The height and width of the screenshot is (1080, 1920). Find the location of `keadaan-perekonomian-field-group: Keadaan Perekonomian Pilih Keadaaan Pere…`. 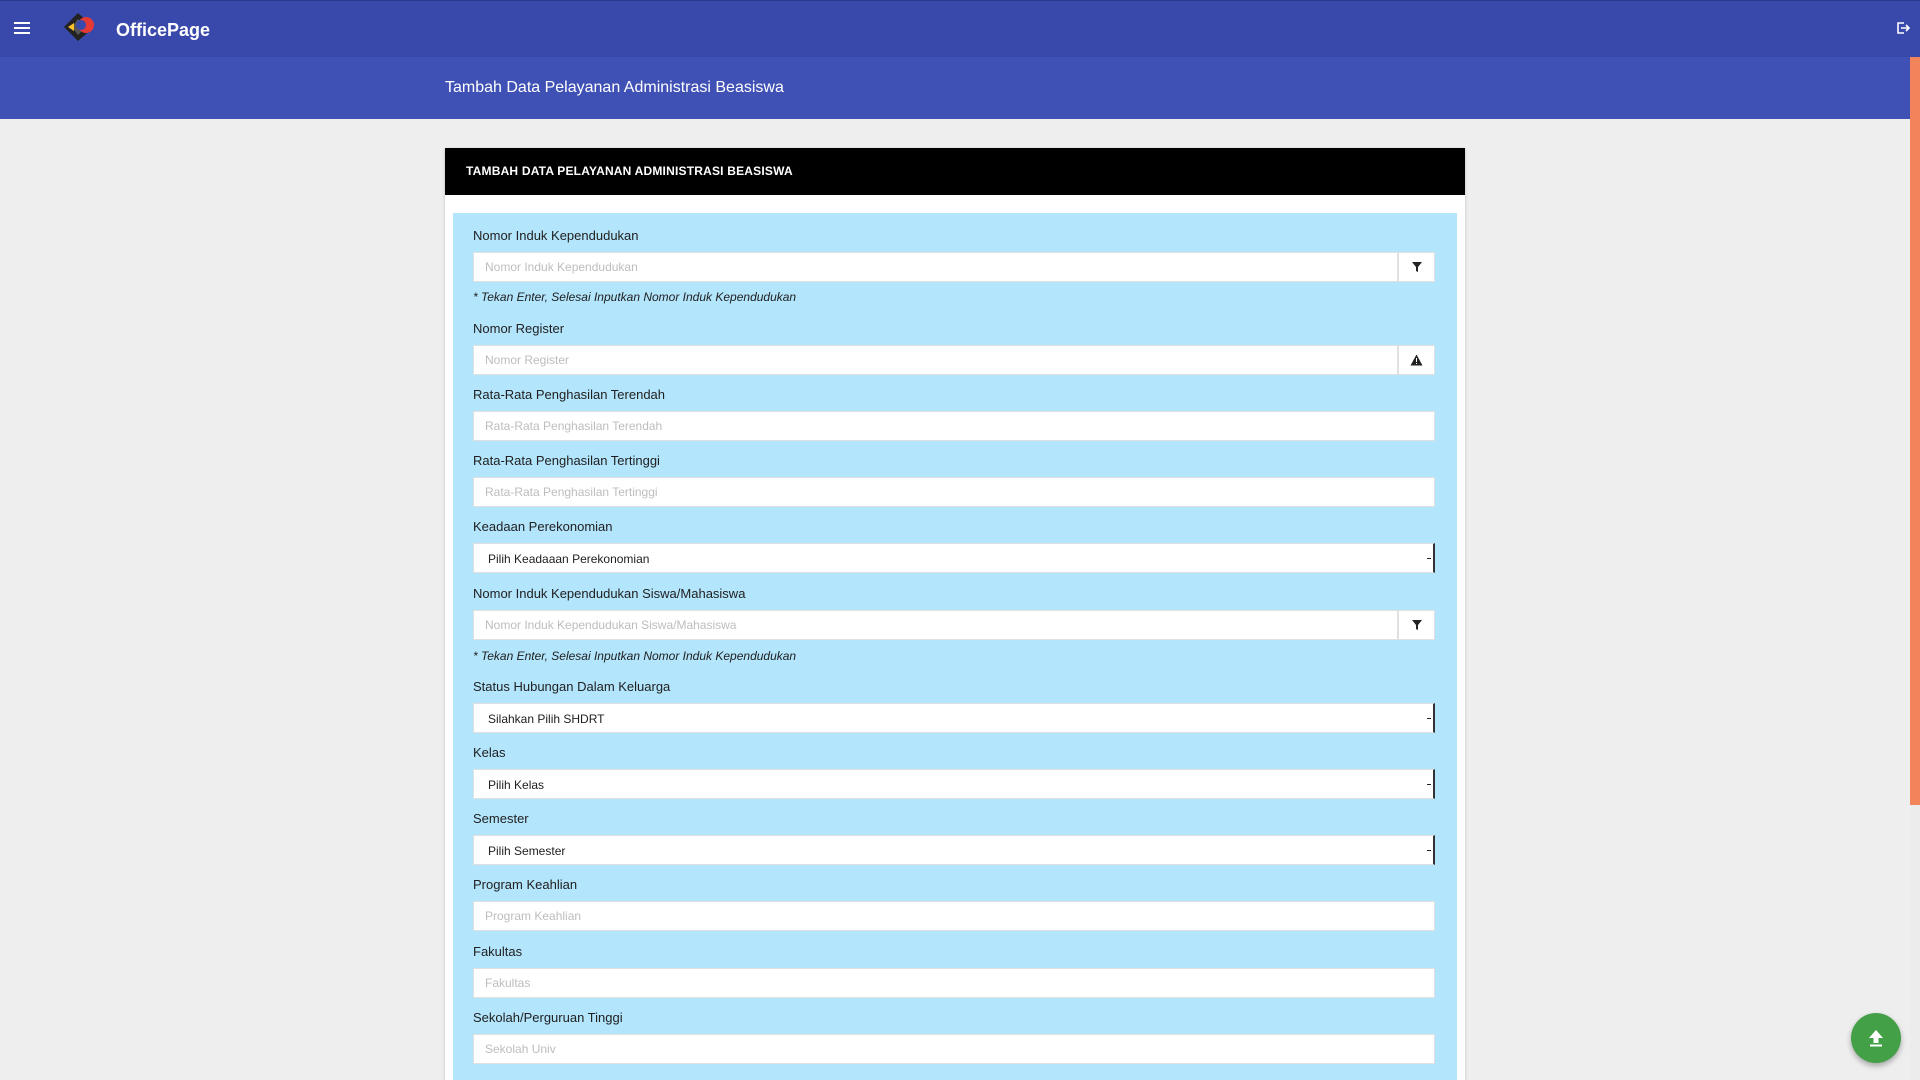

keadaan-perekonomian-field-group: Keadaan Perekonomian Pilih Keadaaan Pere… is located at coordinates (954, 546).